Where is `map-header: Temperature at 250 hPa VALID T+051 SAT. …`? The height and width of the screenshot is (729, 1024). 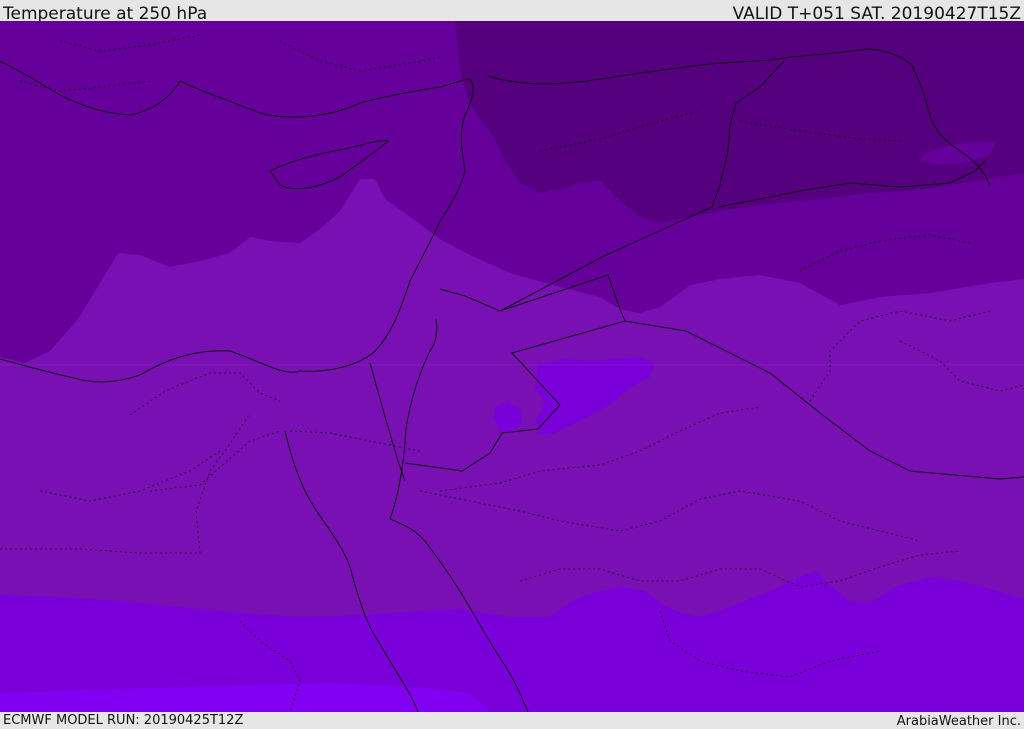 map-header: Temperature at 250 hPa VALID T+051 SAT. … is located at coordinates (512, 12).